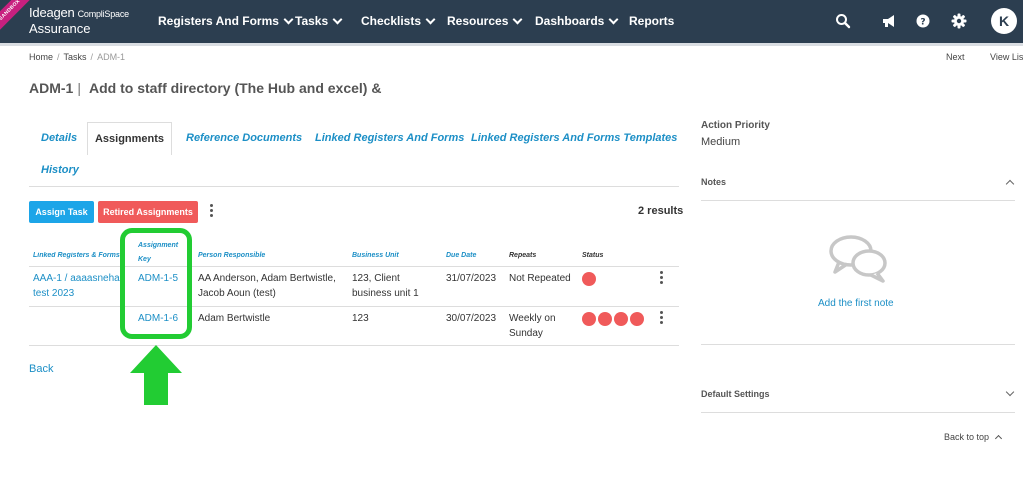  Describe the element at coordinates (375, 255) in the screenshot. I see `column-header-business-unit: Business Unit` at that location.